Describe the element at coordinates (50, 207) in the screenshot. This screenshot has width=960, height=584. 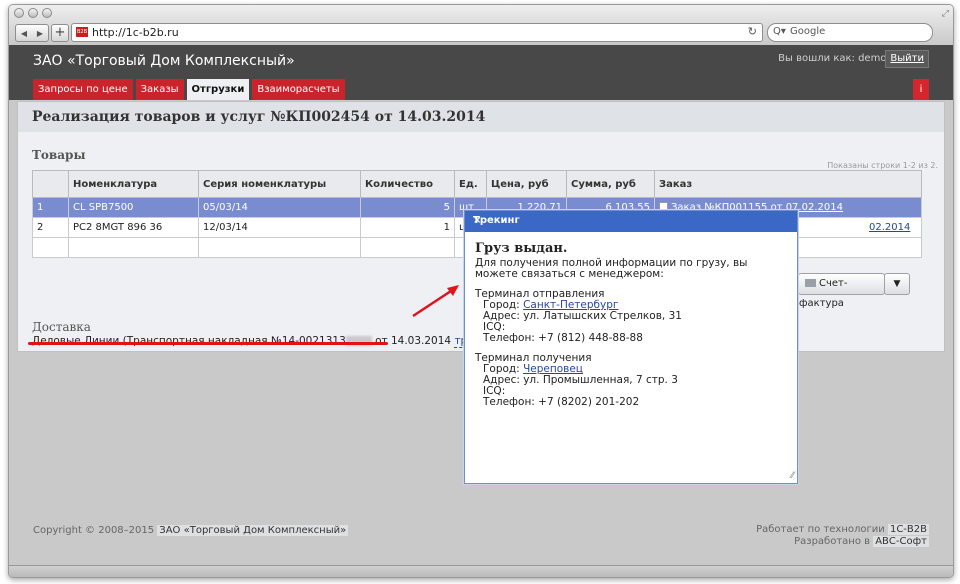
I see `cell-row-number: 1` at that location.